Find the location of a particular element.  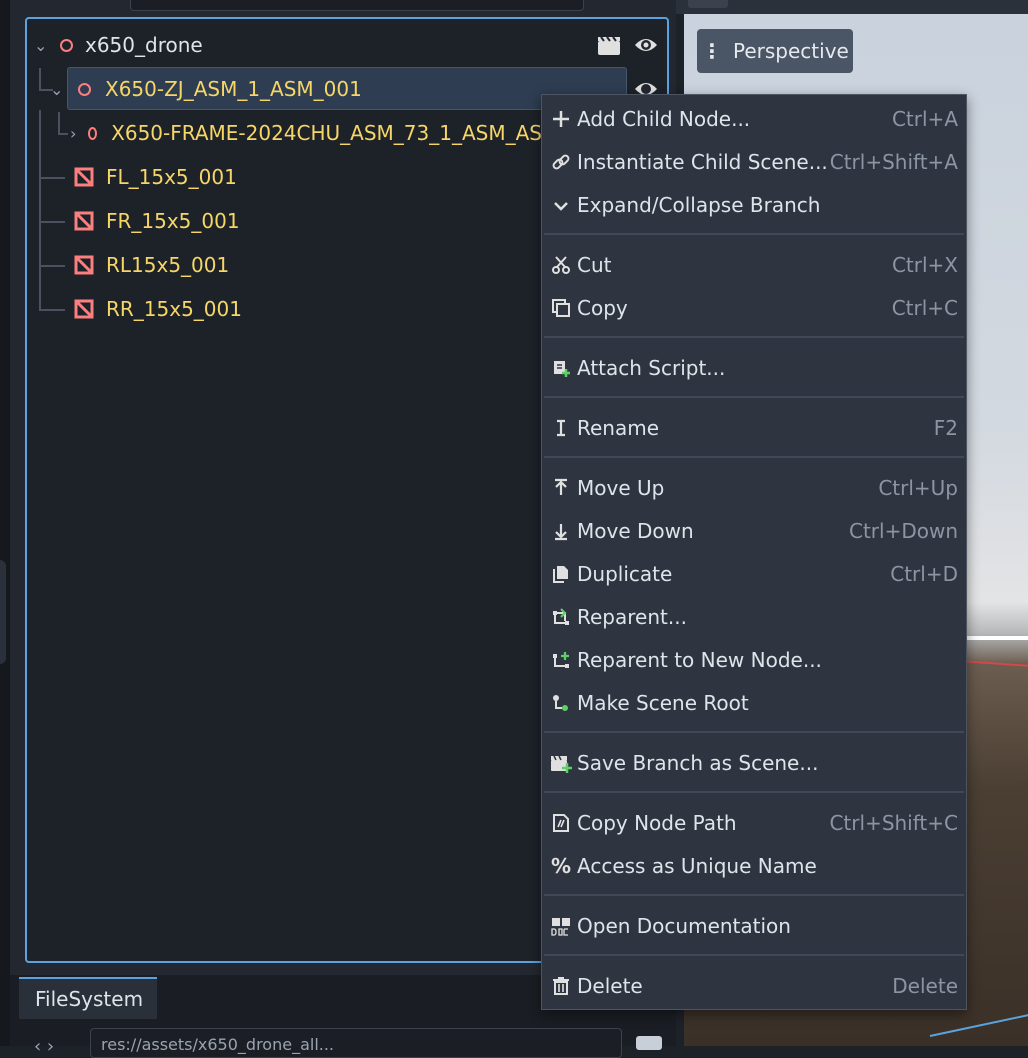

tree-item-label: RL15x5_001 is located at coordinates (168, 265).